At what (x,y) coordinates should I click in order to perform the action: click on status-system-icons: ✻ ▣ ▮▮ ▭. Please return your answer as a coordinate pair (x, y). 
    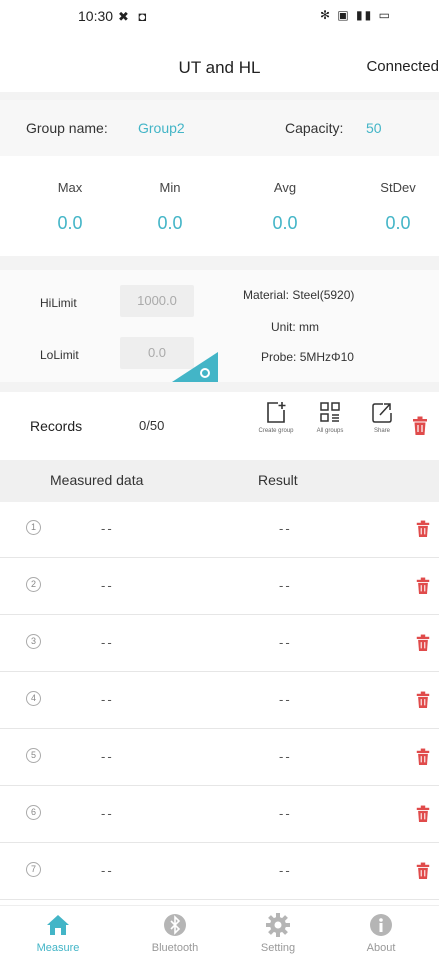
    Looking at the image, I should click on (356, 15).